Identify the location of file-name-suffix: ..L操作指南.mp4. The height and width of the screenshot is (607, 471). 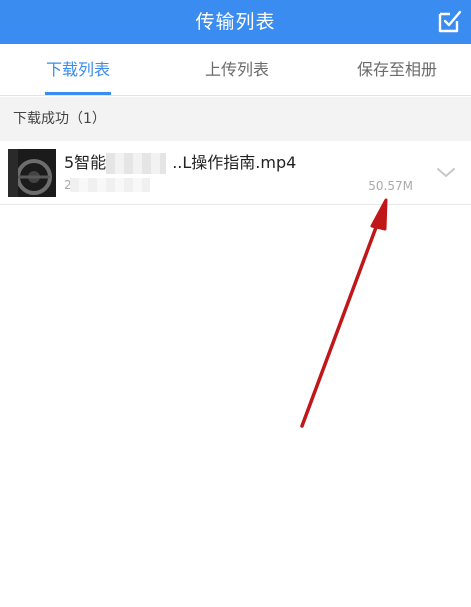
(234, 162).